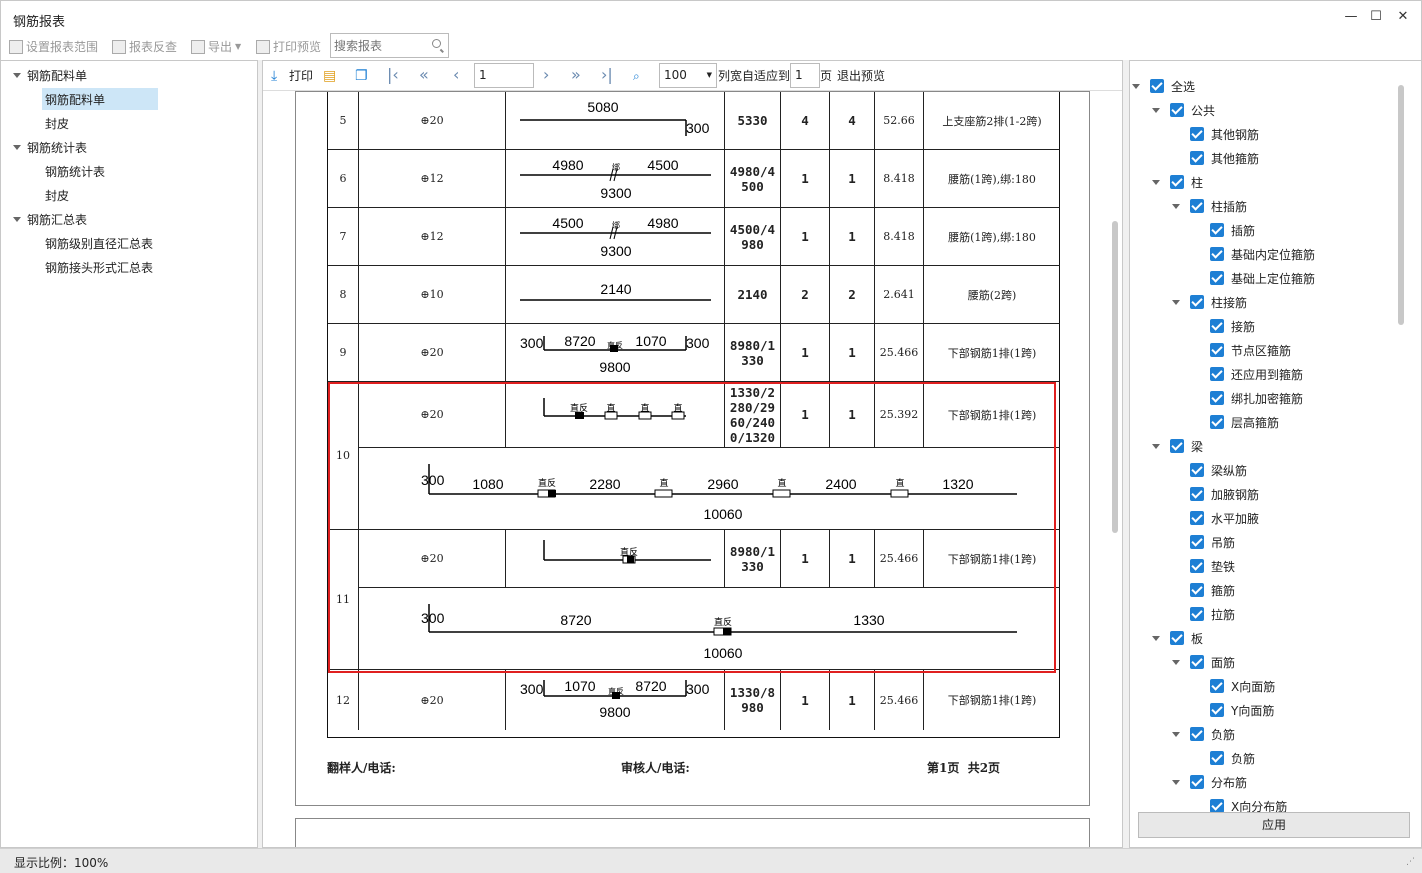 This screenshot has height=873, width=1422. What do you see at coordinates (1218, 470) in the screenshot?
I see `filter-item: 梁纵筋` at bounding box center [1218, 470].